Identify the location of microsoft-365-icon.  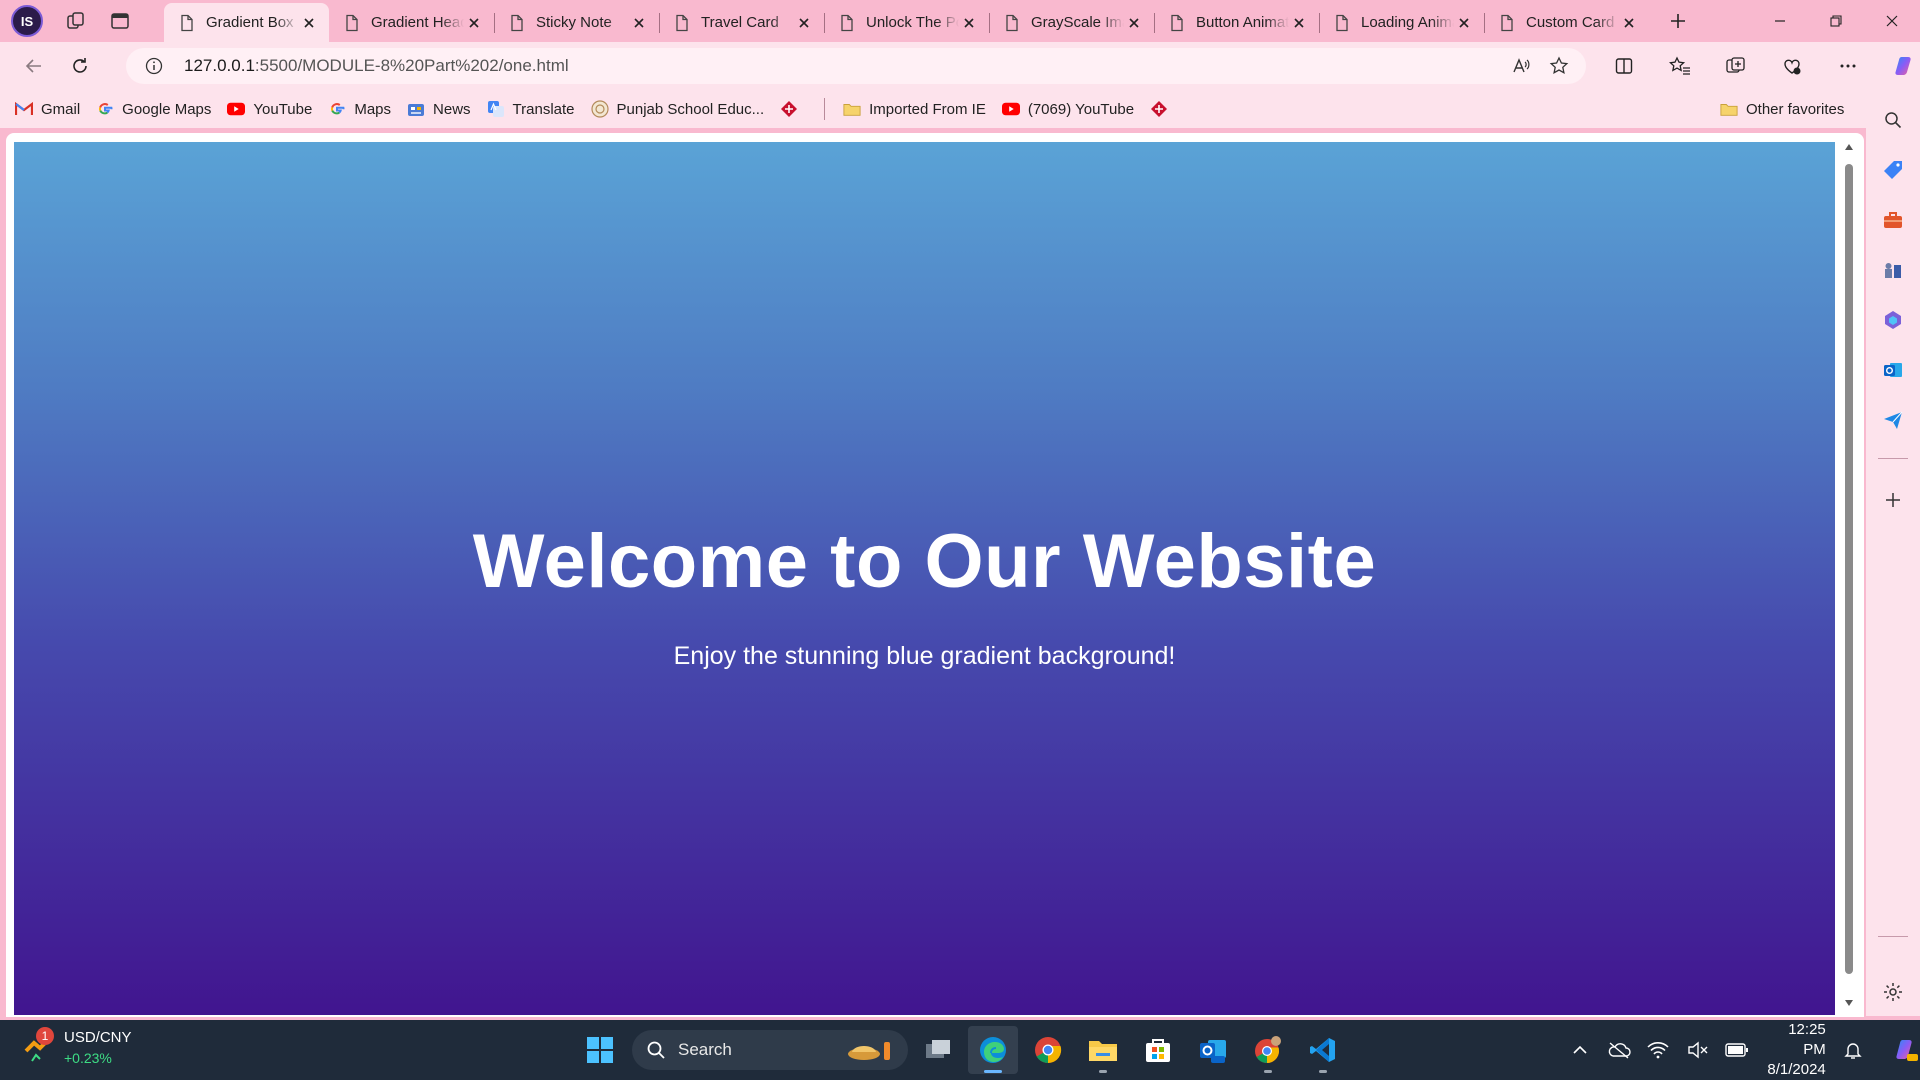
(1893, 320).